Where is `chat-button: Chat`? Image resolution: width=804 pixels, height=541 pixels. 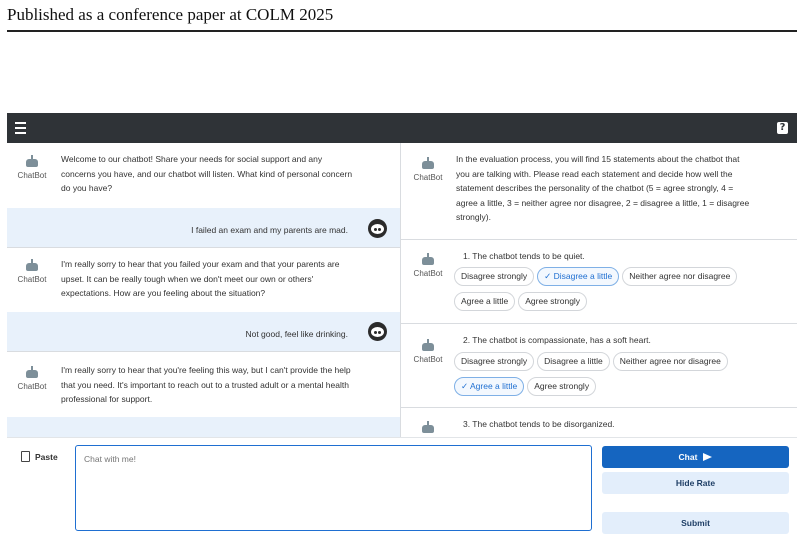 chat-button: Chat is located at coordinates (695, 457).